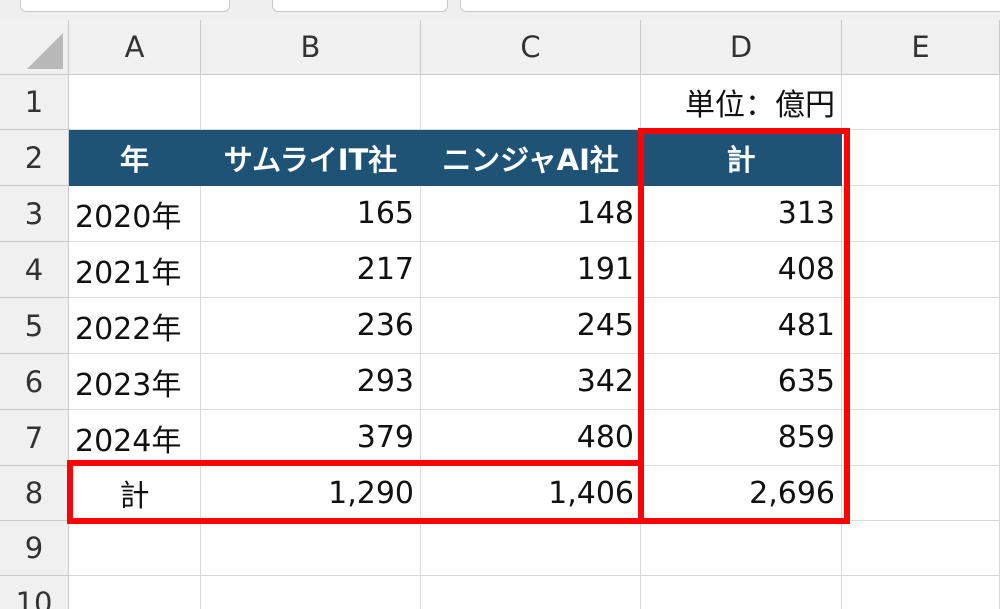 This screenshot has width=1000, height=609. What do you see at coordinates (921, 158) in the screenshot?
I see `cell-e2` at bounding box center [921, 158].